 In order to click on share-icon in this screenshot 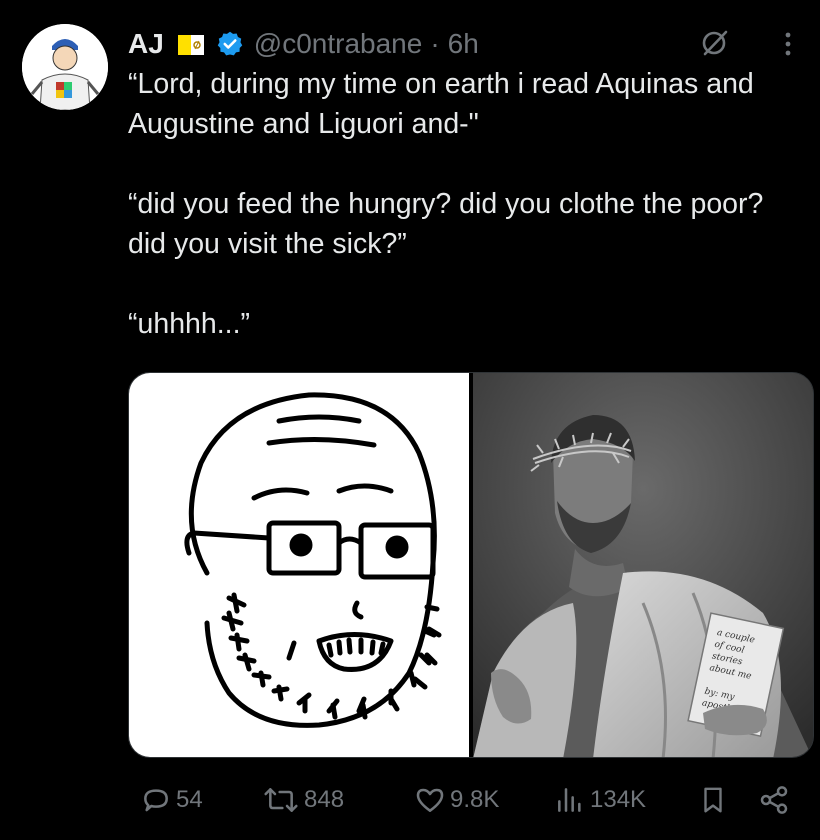, I will do `click(774, 800)`.